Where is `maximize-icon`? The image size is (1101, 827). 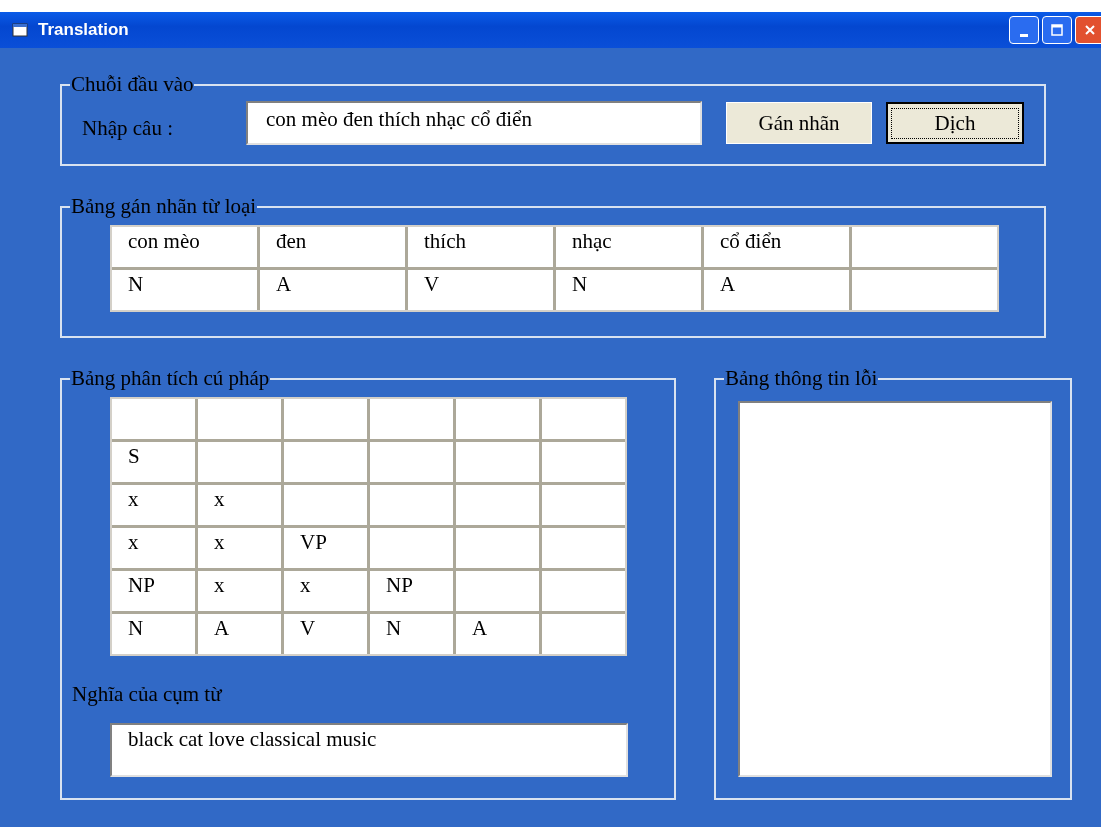 maximize-icon is located at coordinates (1057, 30).